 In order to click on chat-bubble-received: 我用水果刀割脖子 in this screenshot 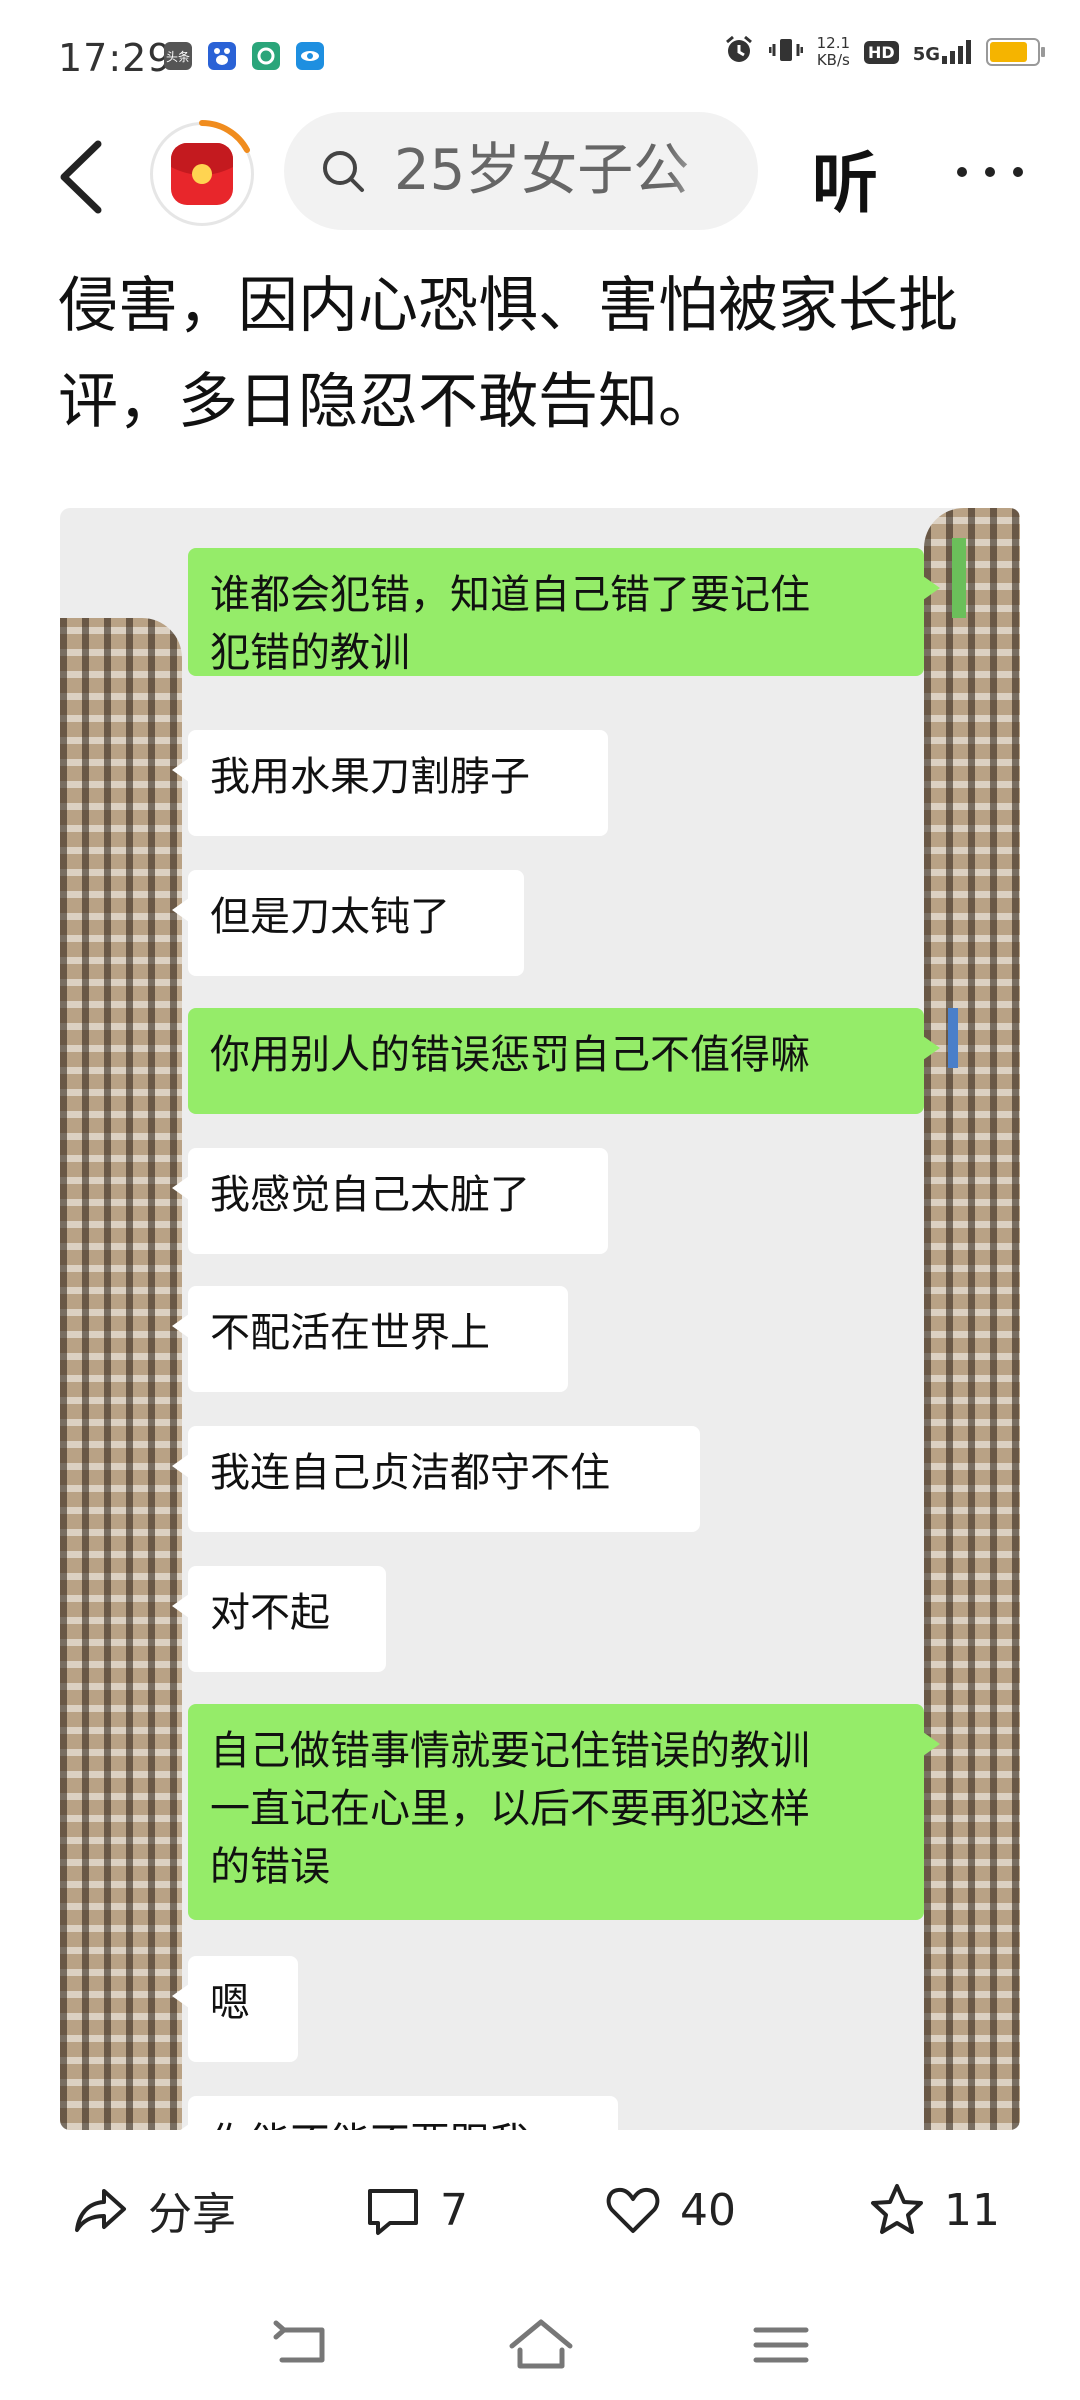, I will do `click(390, 783)`.